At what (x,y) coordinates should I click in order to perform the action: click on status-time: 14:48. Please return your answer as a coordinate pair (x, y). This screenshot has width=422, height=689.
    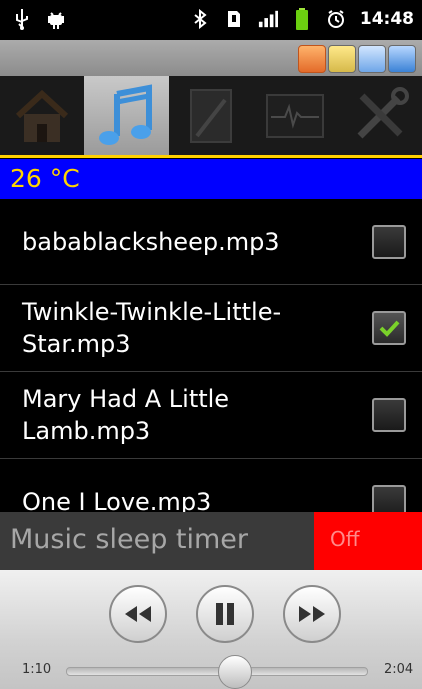
    Looking at the image, I should click on (386, 19).